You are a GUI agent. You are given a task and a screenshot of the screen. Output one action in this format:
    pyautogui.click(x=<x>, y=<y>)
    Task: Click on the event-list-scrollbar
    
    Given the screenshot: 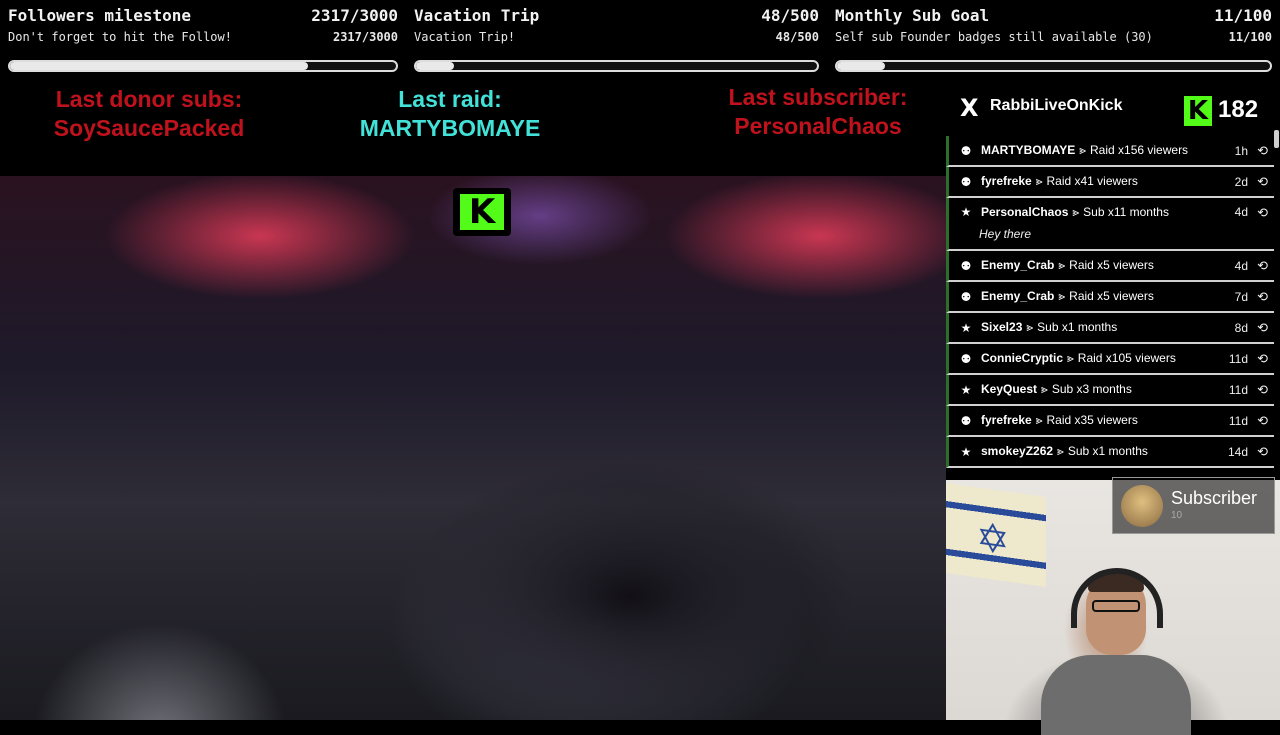 What is the action you would take?
    pyautogui.click(x=1276, y=139)
    